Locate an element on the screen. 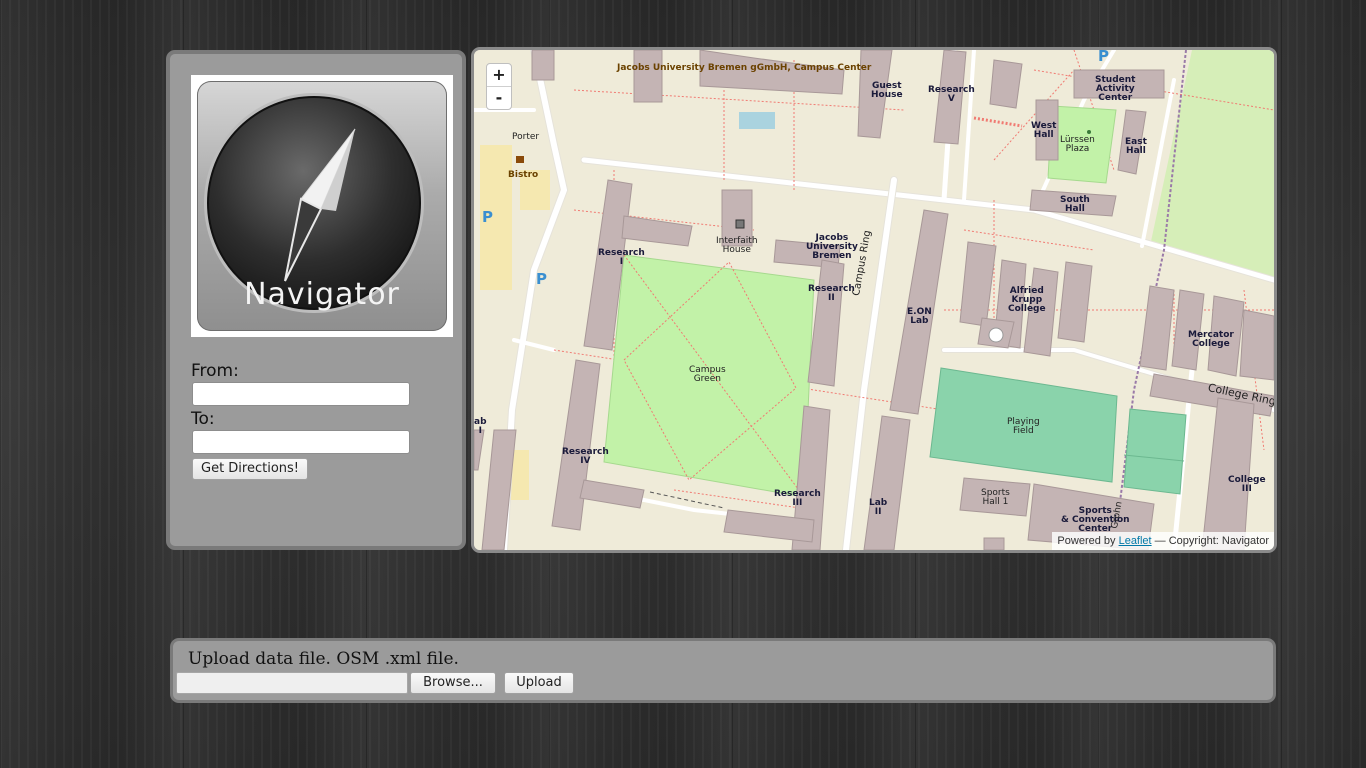 Image resolution: width=1366 pixels, height=768 pixels. map-label-campus-green: Campus Green is located at coordinates (707, 374).